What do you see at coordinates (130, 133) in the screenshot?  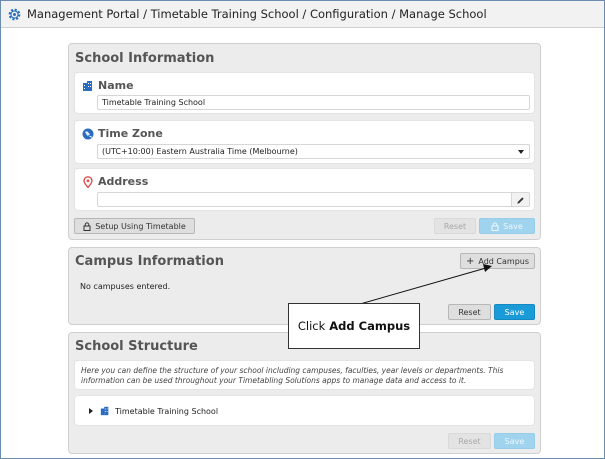 I see `time-zone-label-text: Time Zone` at bounding box center [130, 133].